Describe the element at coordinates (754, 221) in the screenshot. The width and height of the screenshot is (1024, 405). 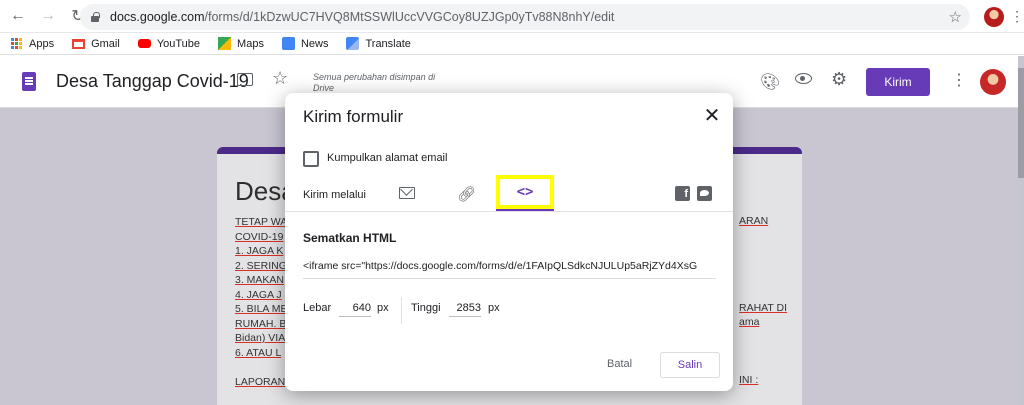
I see `description-fragment: ARAN` at that location.